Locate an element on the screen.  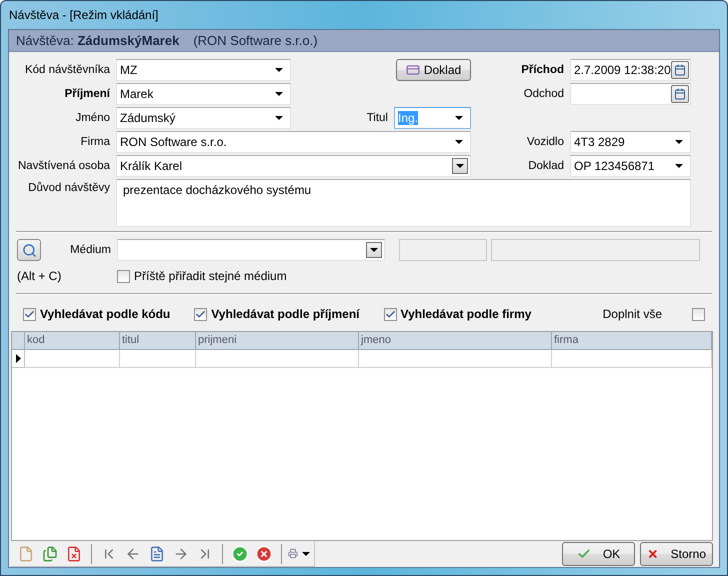
column-header: kod is located at coordinates (72, 341).